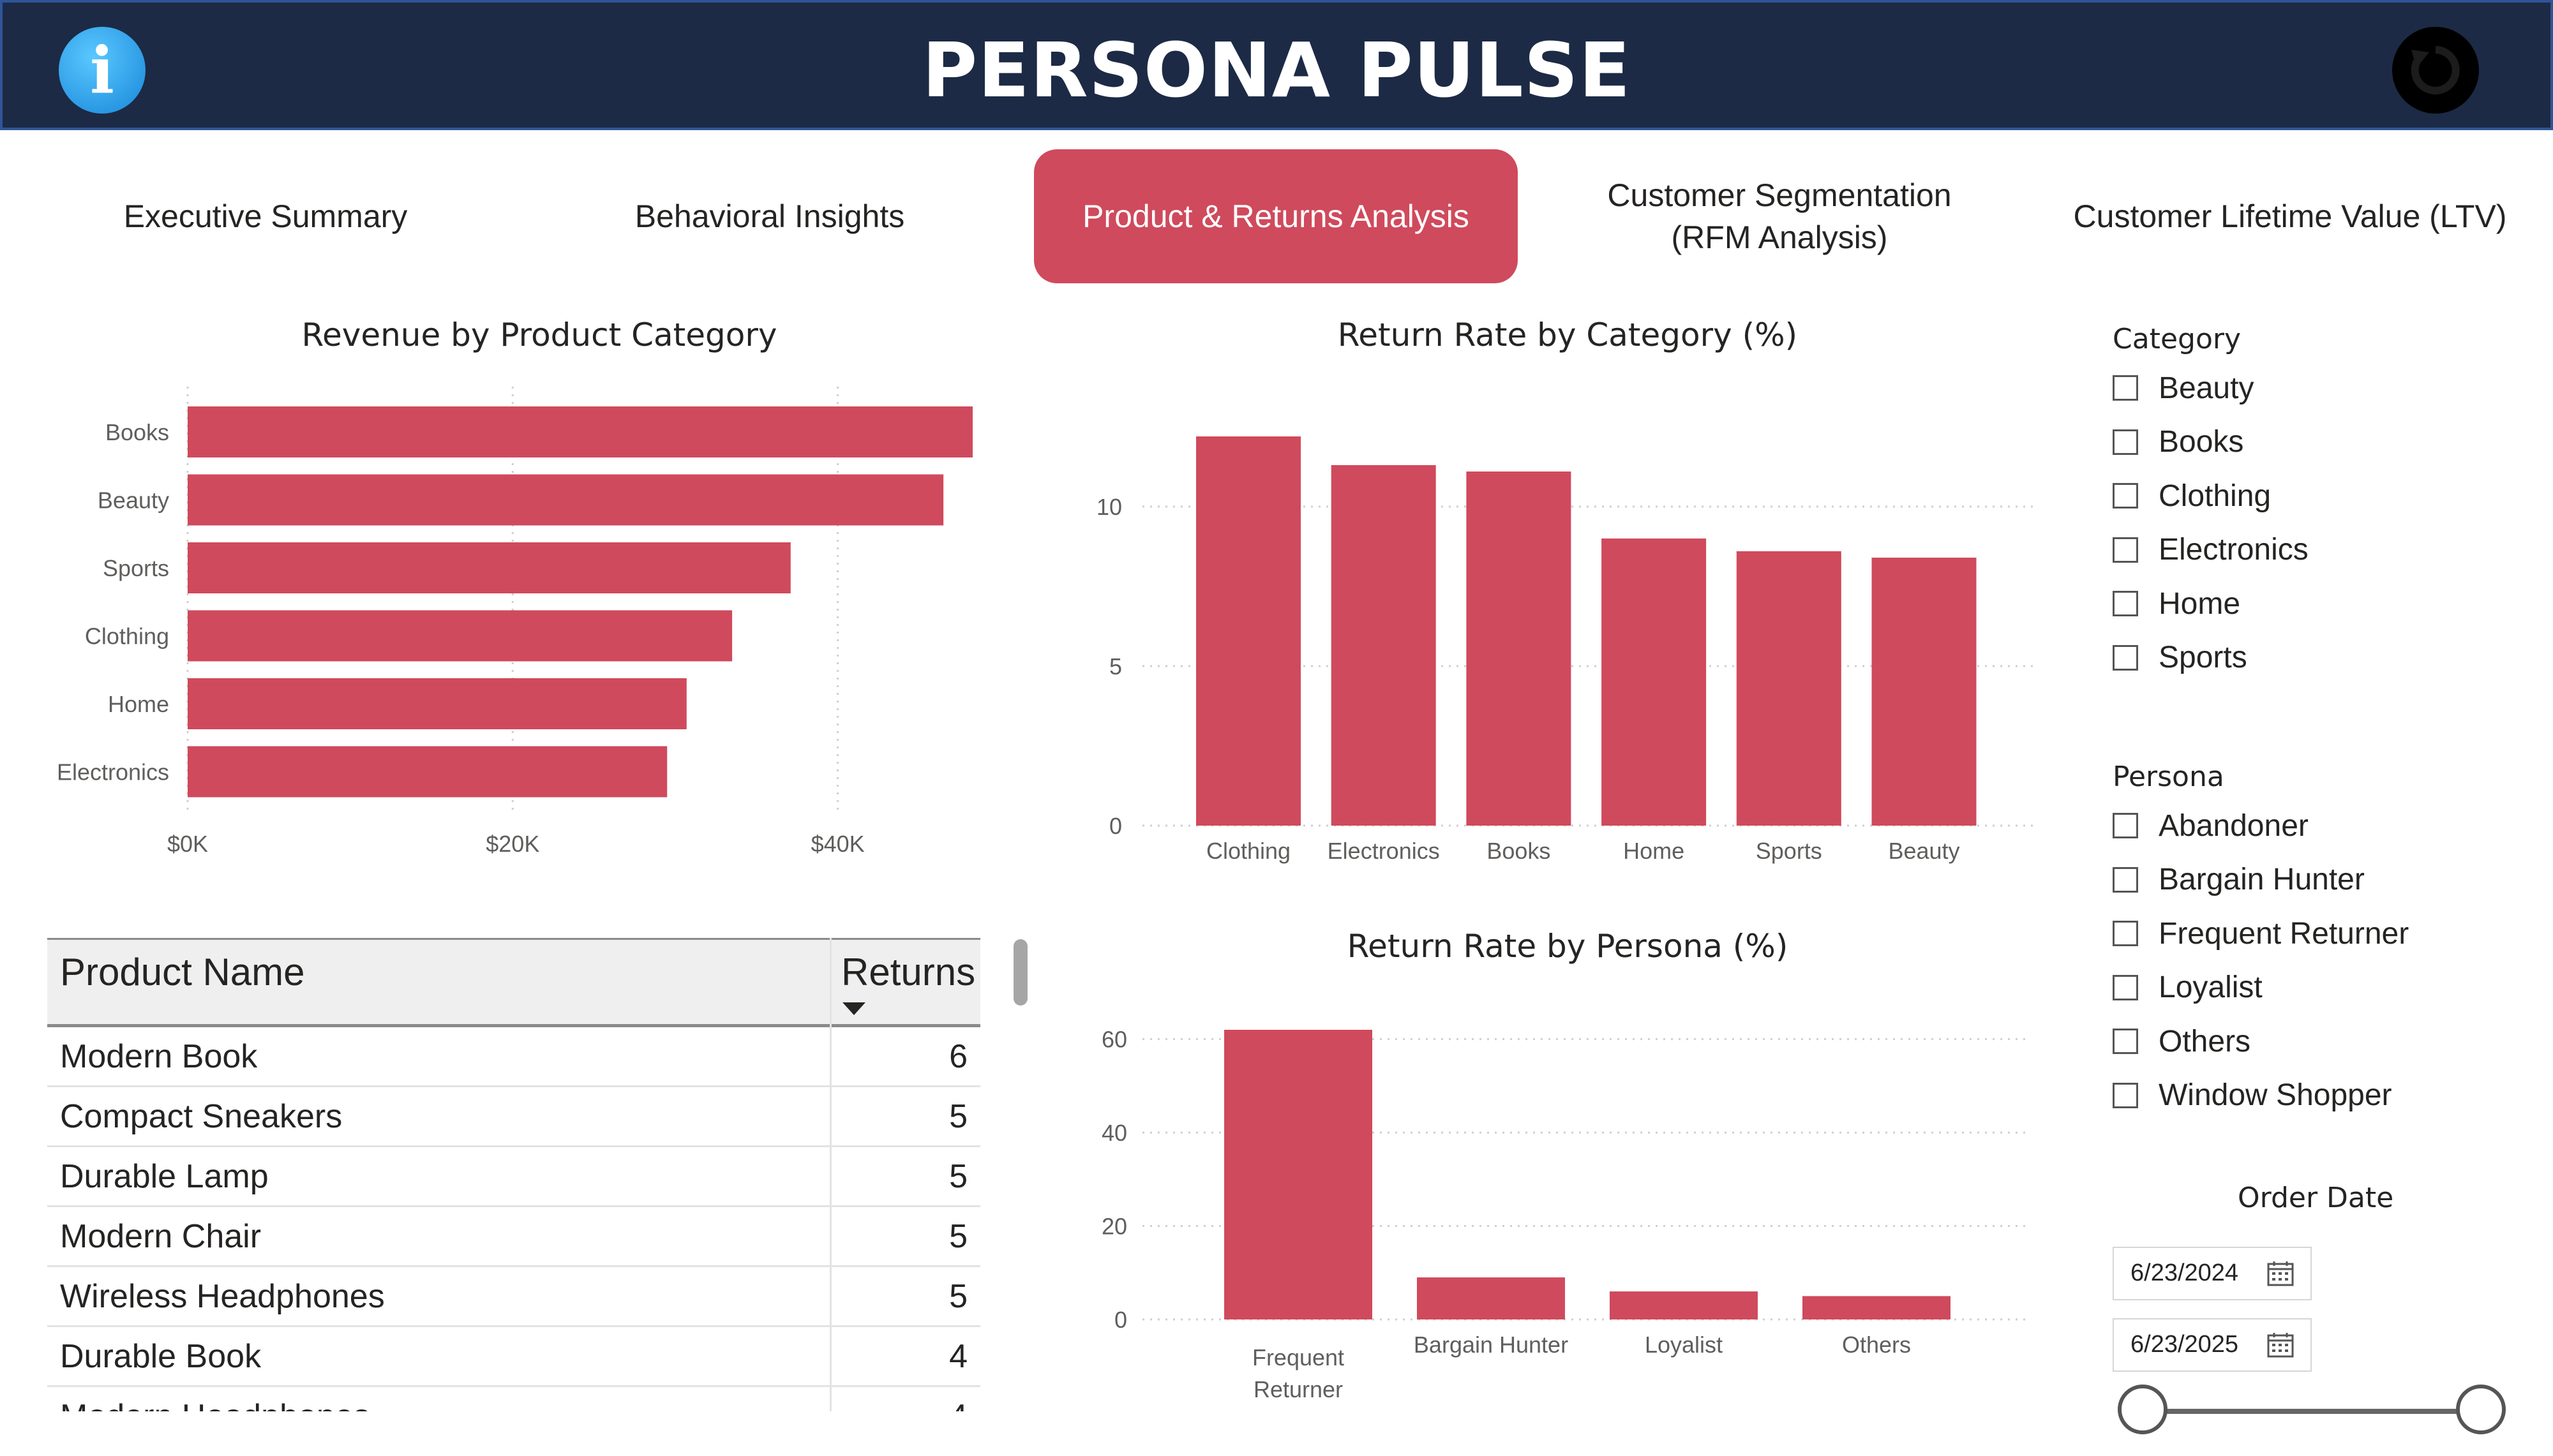 The width and height of the screenshot is (2553, 1456). Describe the element at coordinates (2261, 933) in the screenshot. I see `persona-option: Frequent Returner` at that location.